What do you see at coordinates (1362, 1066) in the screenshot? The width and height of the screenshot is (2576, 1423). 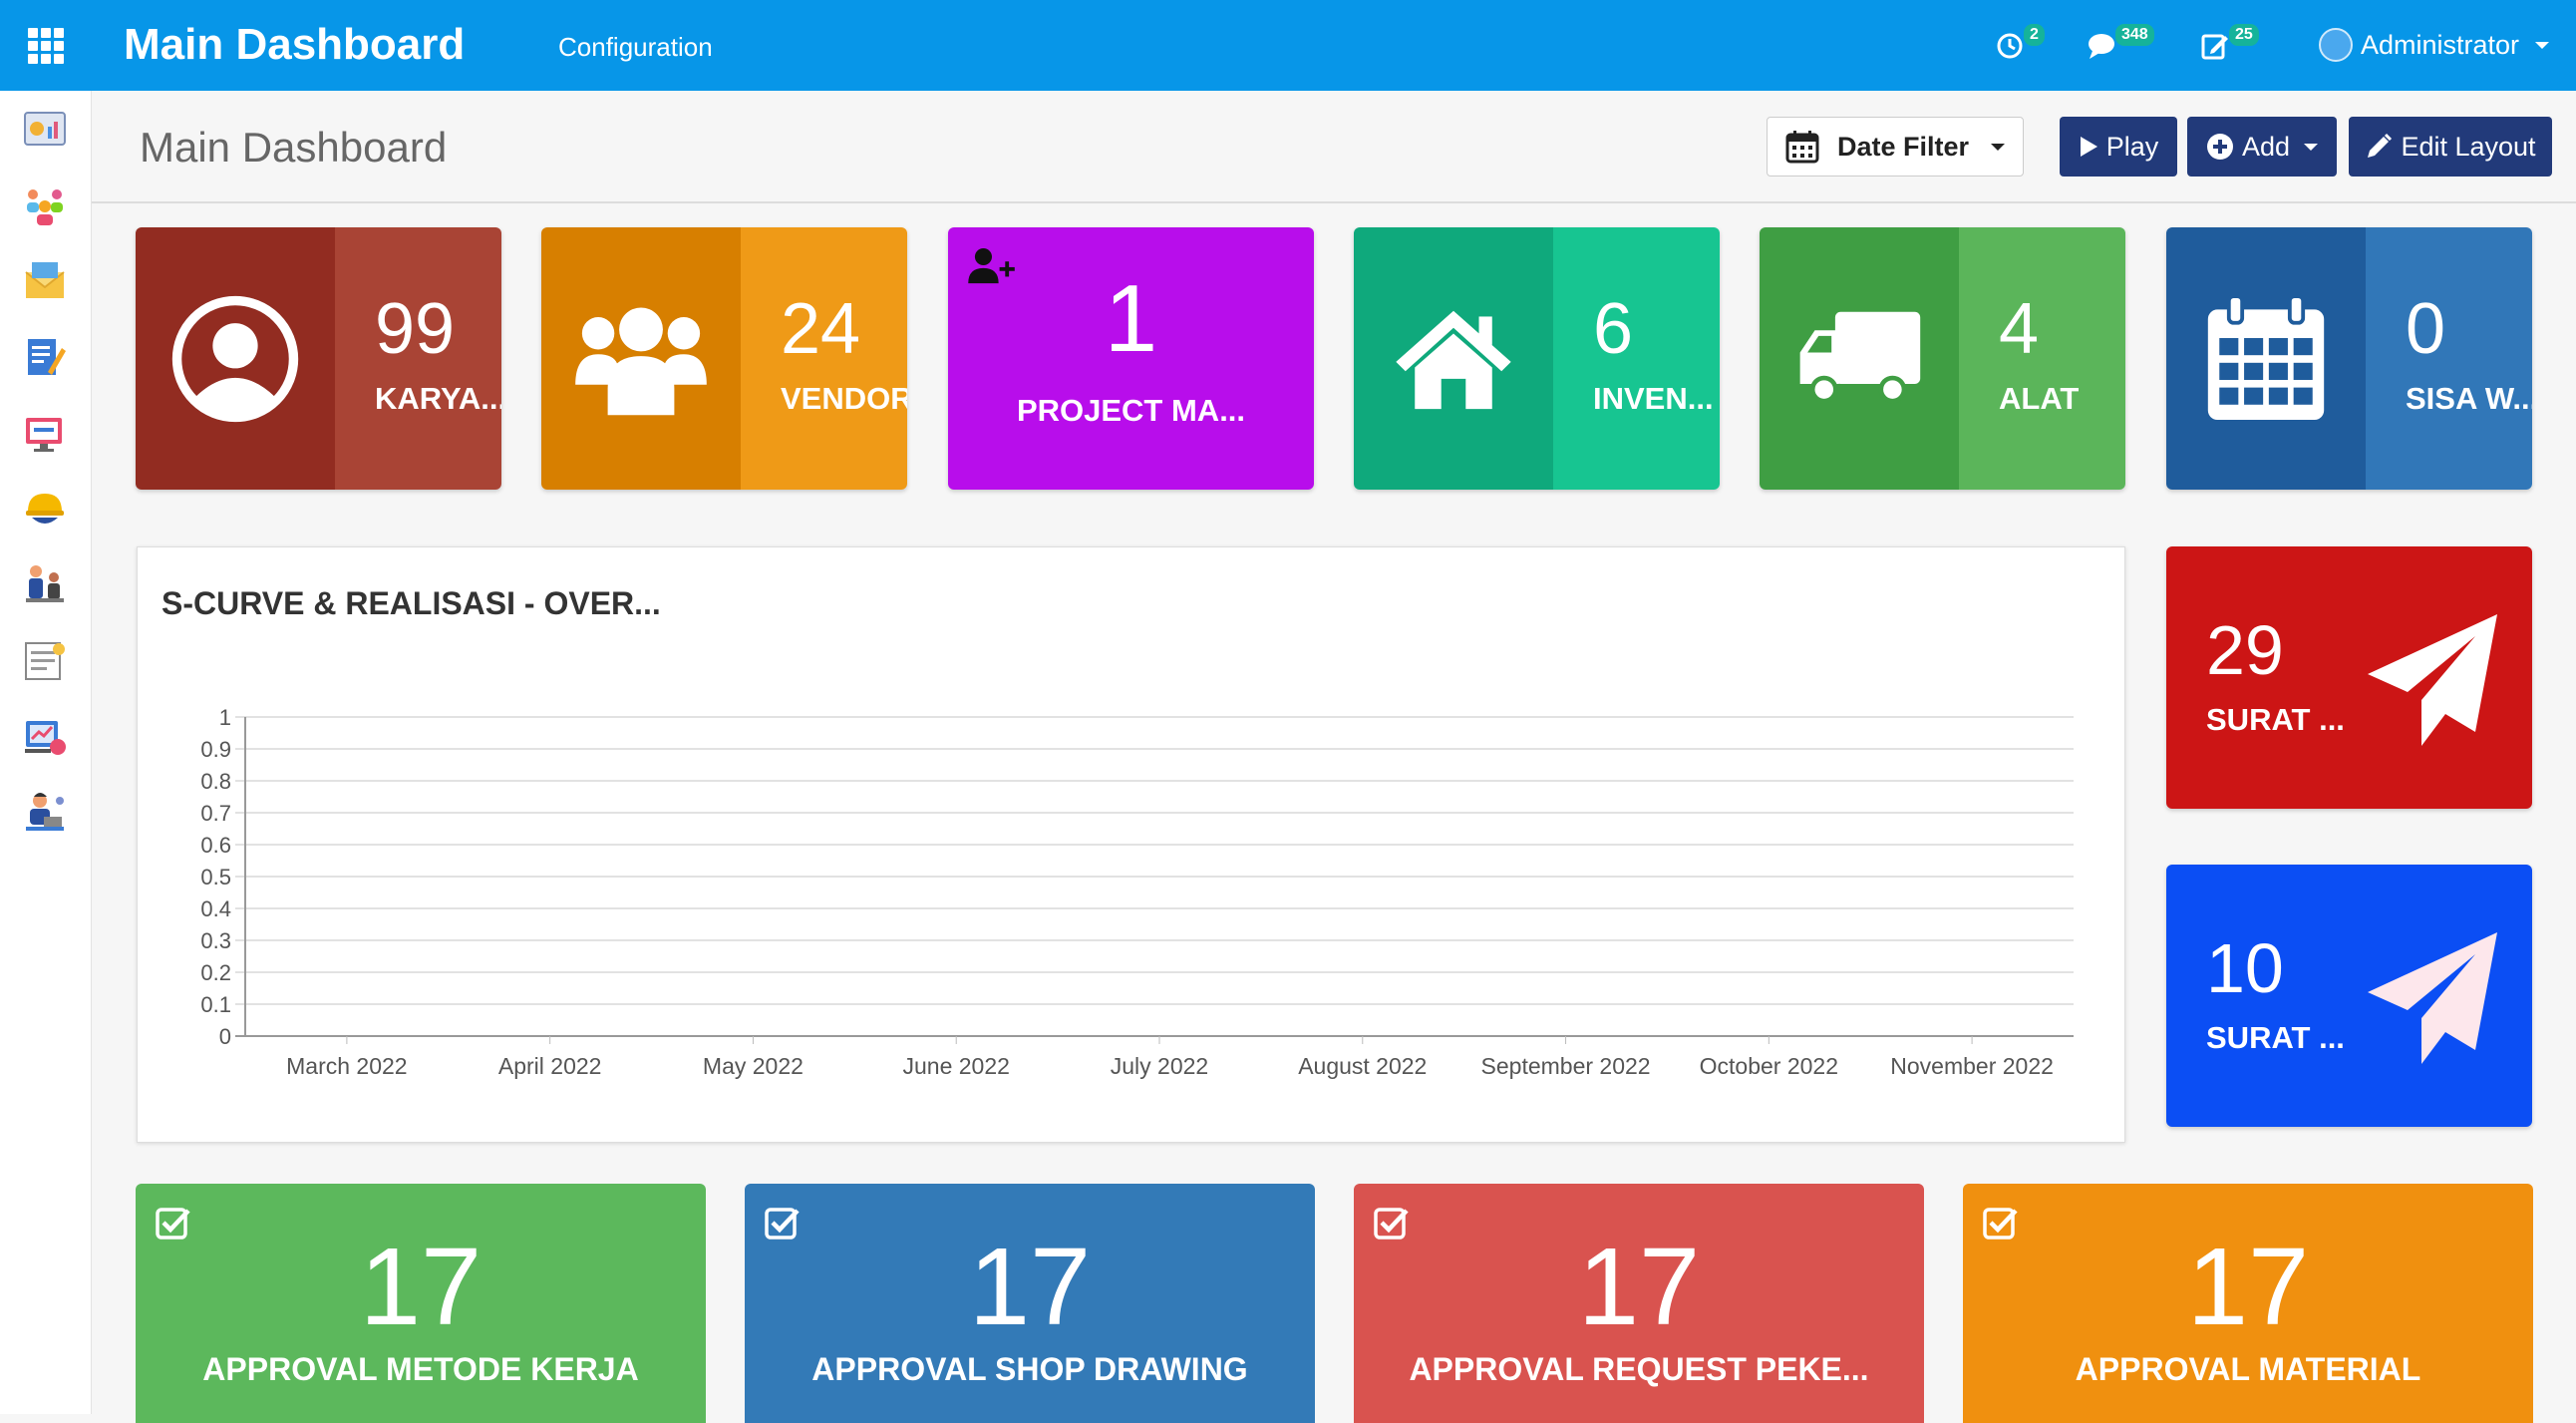 I see `x-tick-label: August 2022` at bounding box center [1362, 1066].